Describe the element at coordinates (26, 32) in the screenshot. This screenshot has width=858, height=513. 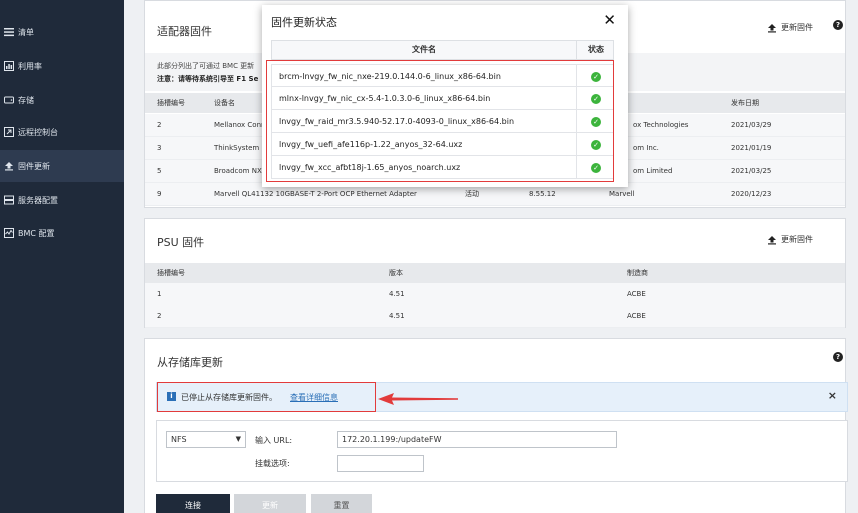
I see `sidebar-item-label: 清单` at that location.